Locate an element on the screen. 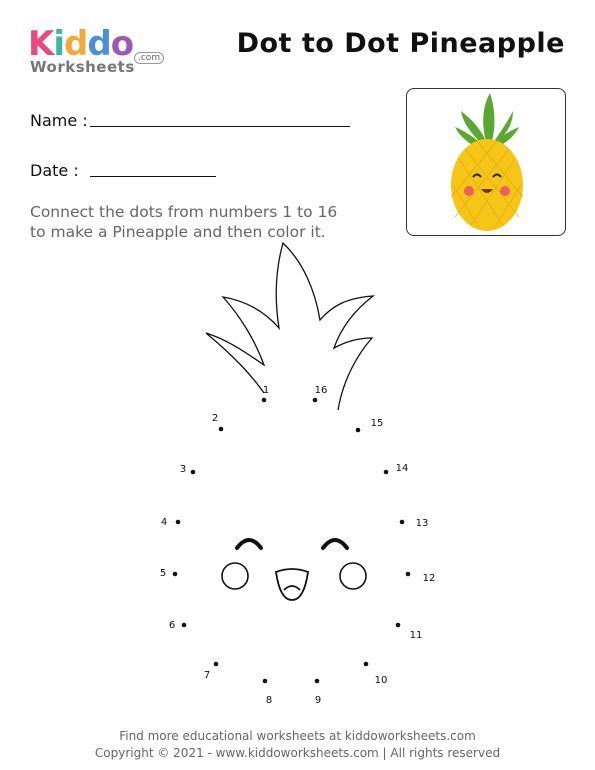 The image size is (595, 770). right-cheek is located at coordinates (353, 576).